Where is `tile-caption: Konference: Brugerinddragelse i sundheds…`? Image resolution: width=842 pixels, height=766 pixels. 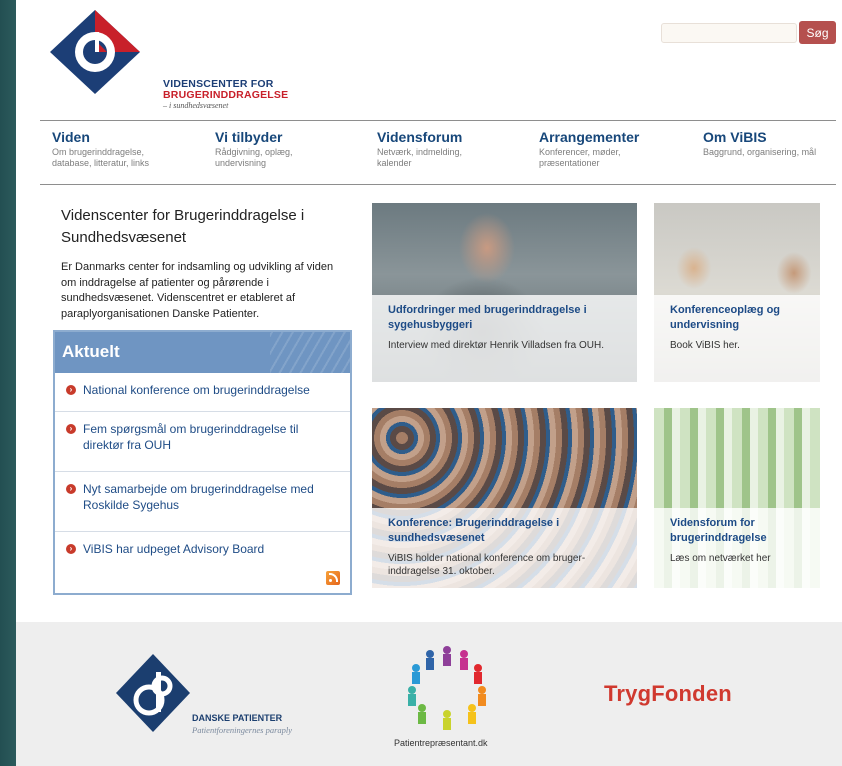
tile-caption: Konference: Brugerinddragelse i sundheds… is located at coordinates (504, 548).